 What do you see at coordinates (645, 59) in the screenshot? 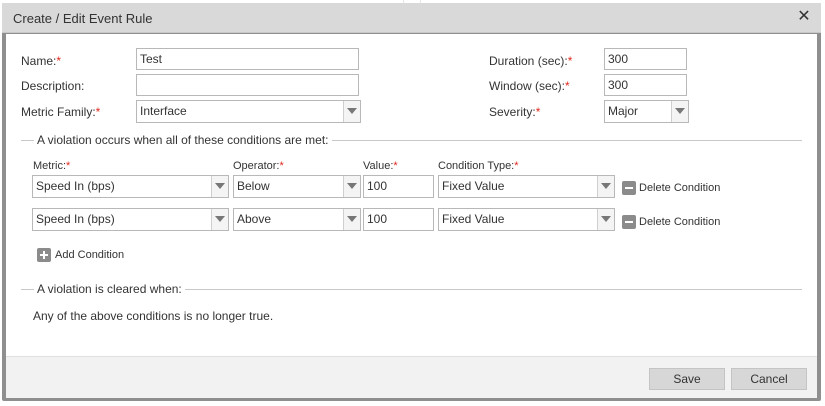
I see `duration-field: 300` at bounding box center [645, 59].